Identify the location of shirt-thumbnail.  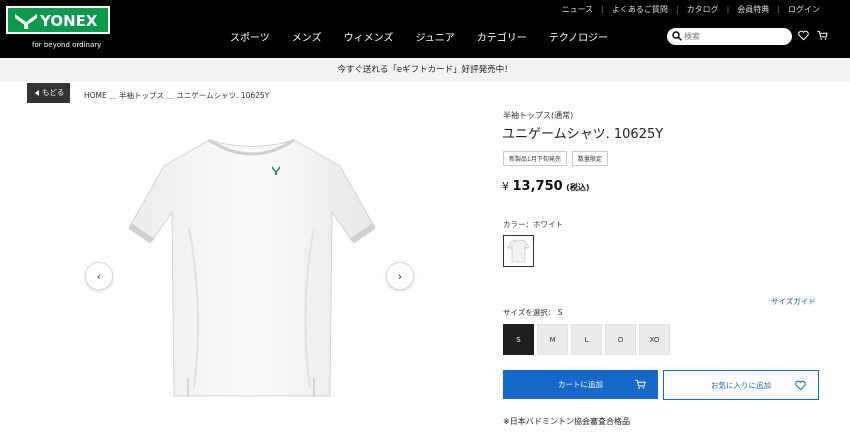
(518, 251).